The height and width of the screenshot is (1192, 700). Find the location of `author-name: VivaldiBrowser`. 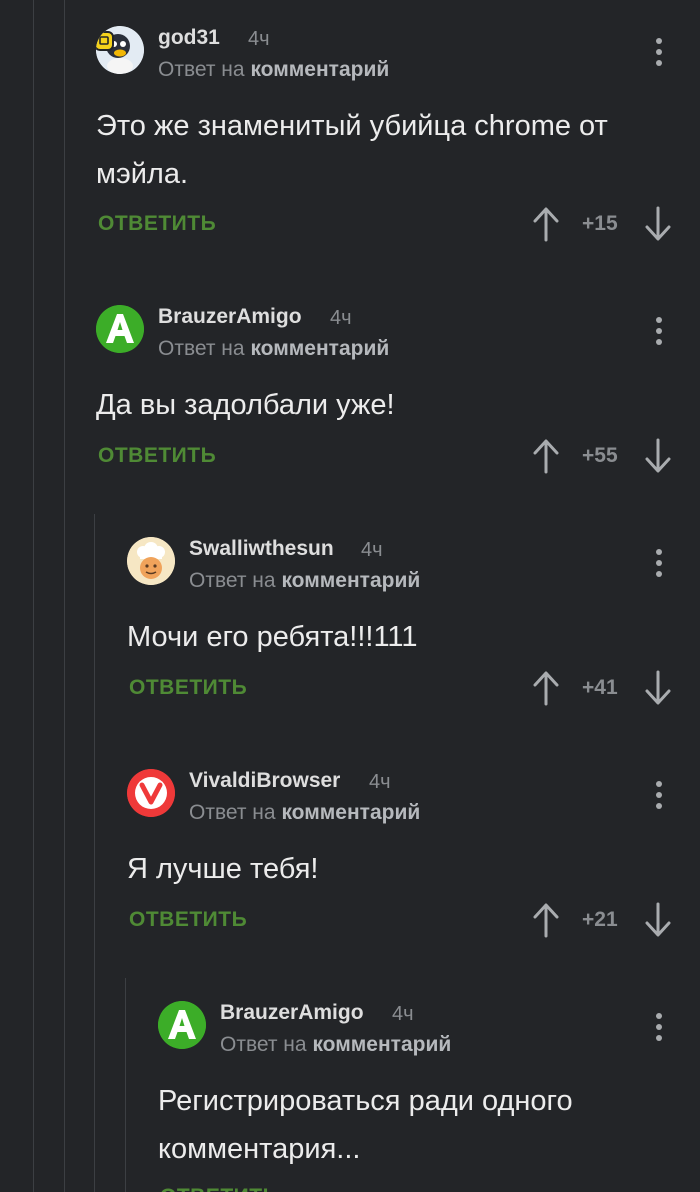

author-name: VivaldiBrowser is located at coordinates (264, 781).